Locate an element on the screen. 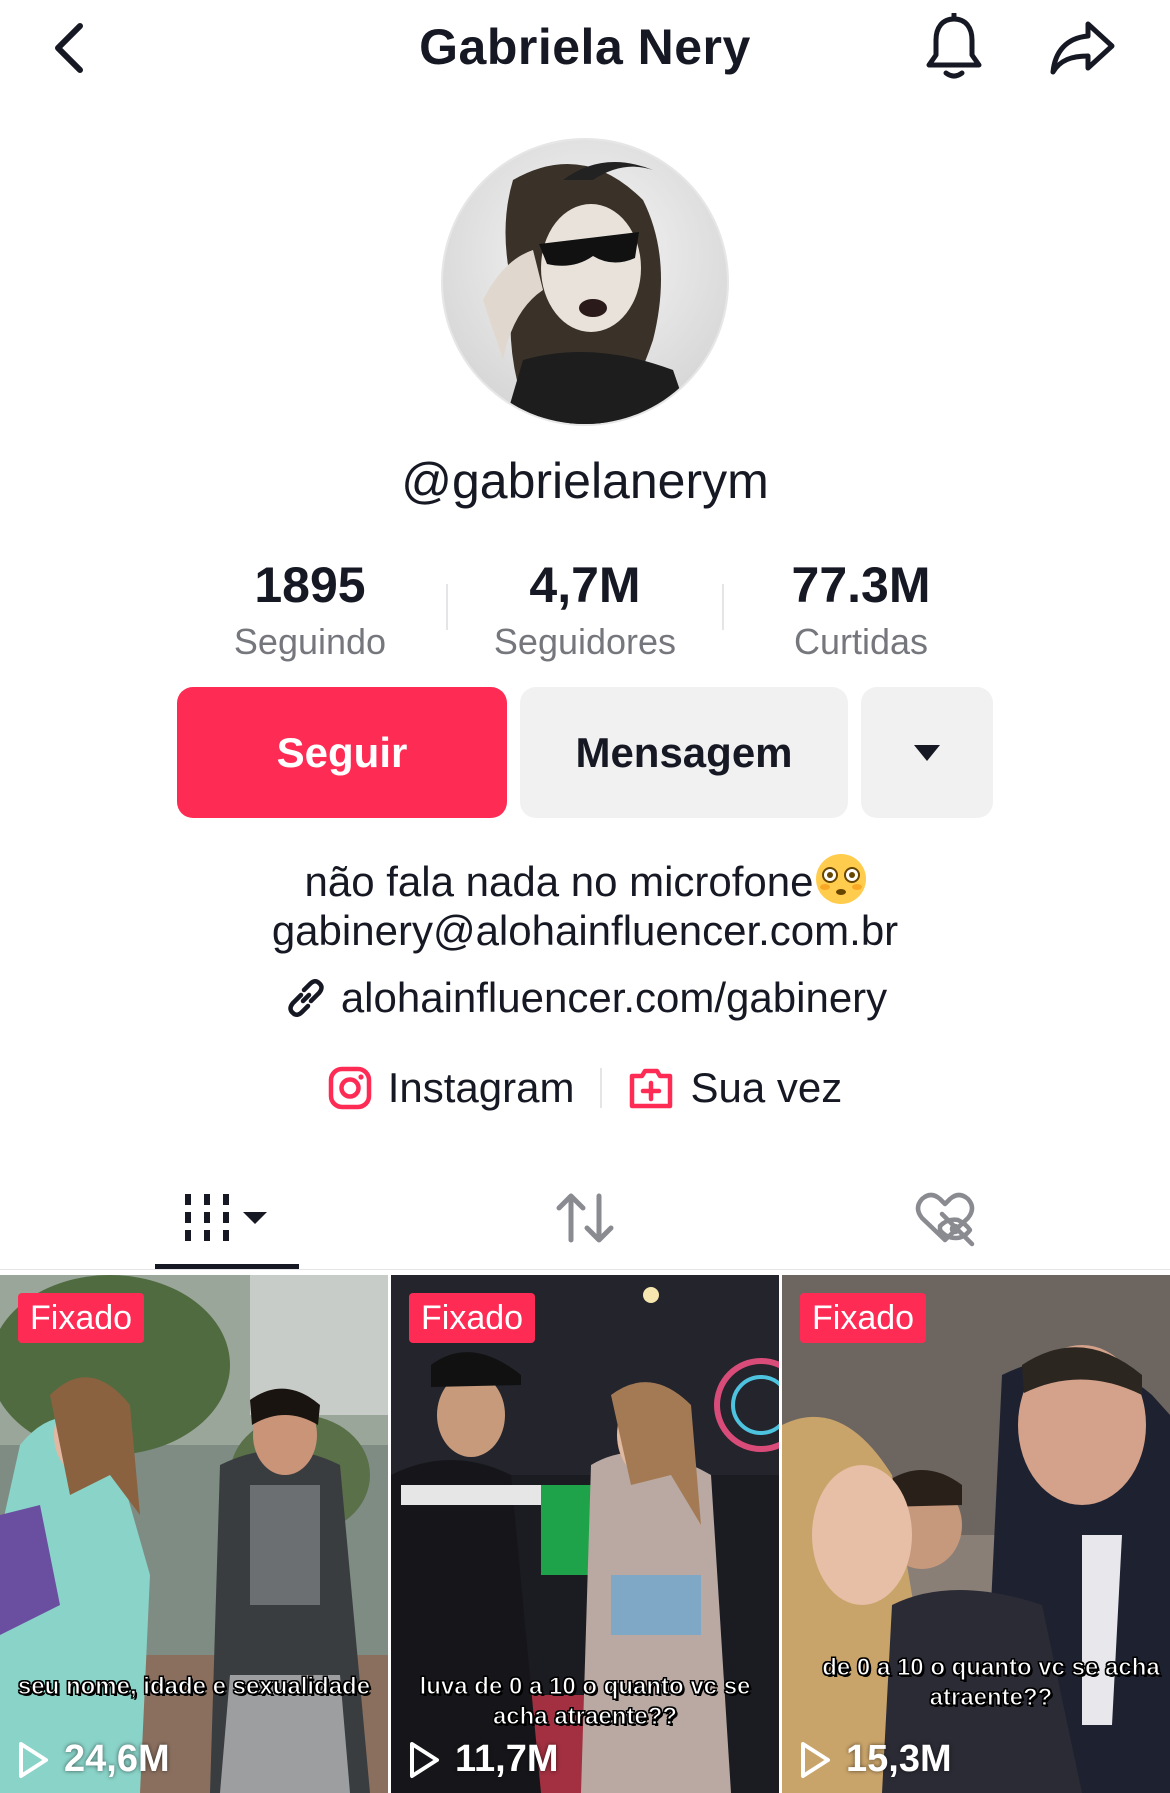  page-title: Gabriela Nery is located at coordinates (585, 47).